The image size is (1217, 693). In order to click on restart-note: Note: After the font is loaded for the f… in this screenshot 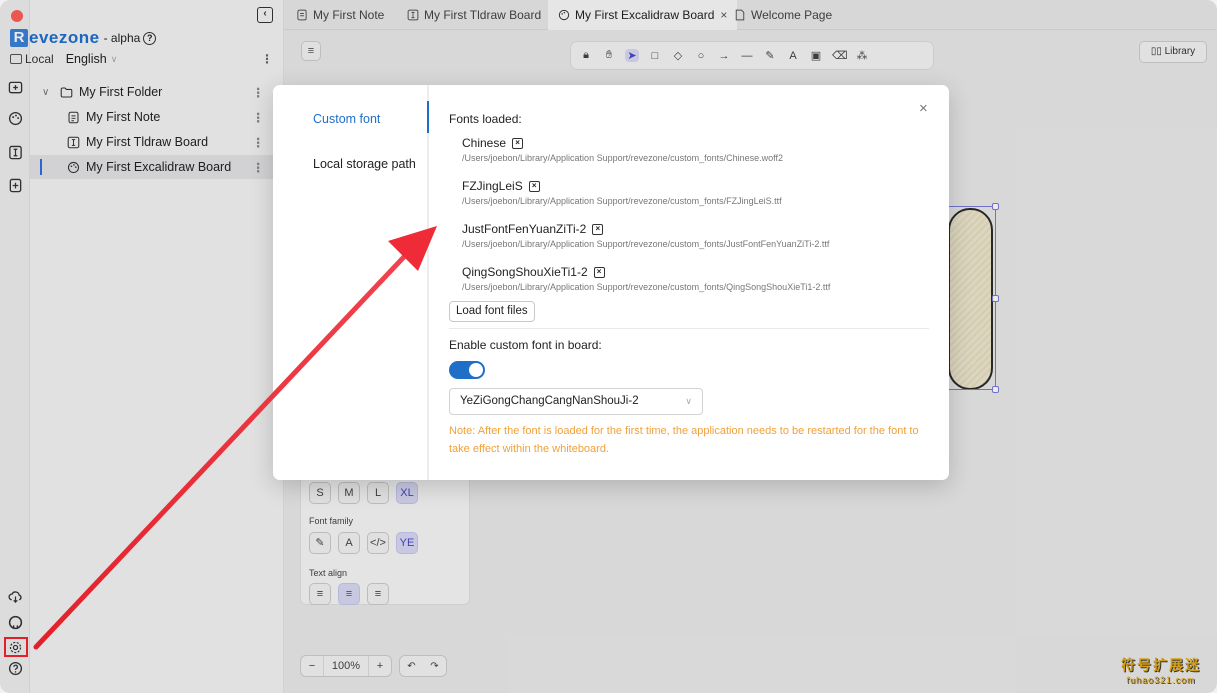, I will do `click(684, 440)`.